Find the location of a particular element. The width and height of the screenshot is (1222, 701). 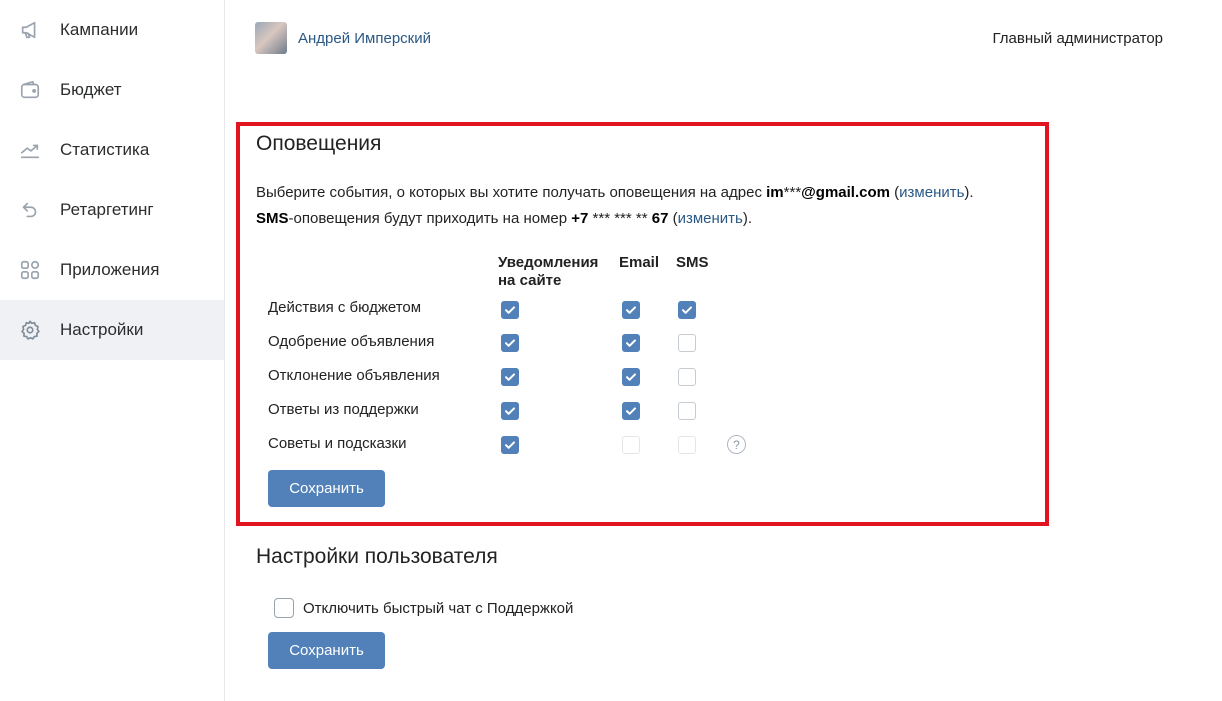

column-header-line: Уведомления is located at coordinates (548, 262).